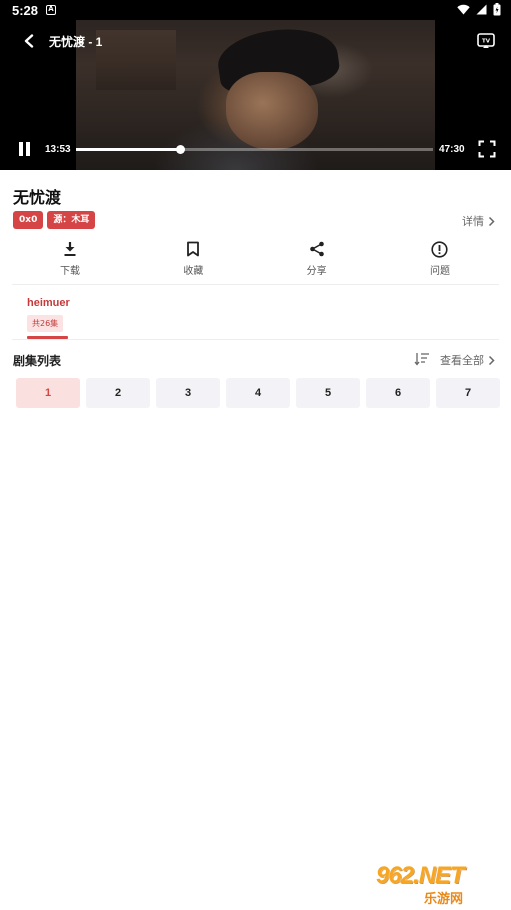 This screenshot has width=511, height=910. Describe the element at coordinates (440, 259) in the screenshot. I see `report-problem-button: 问题` at that location.